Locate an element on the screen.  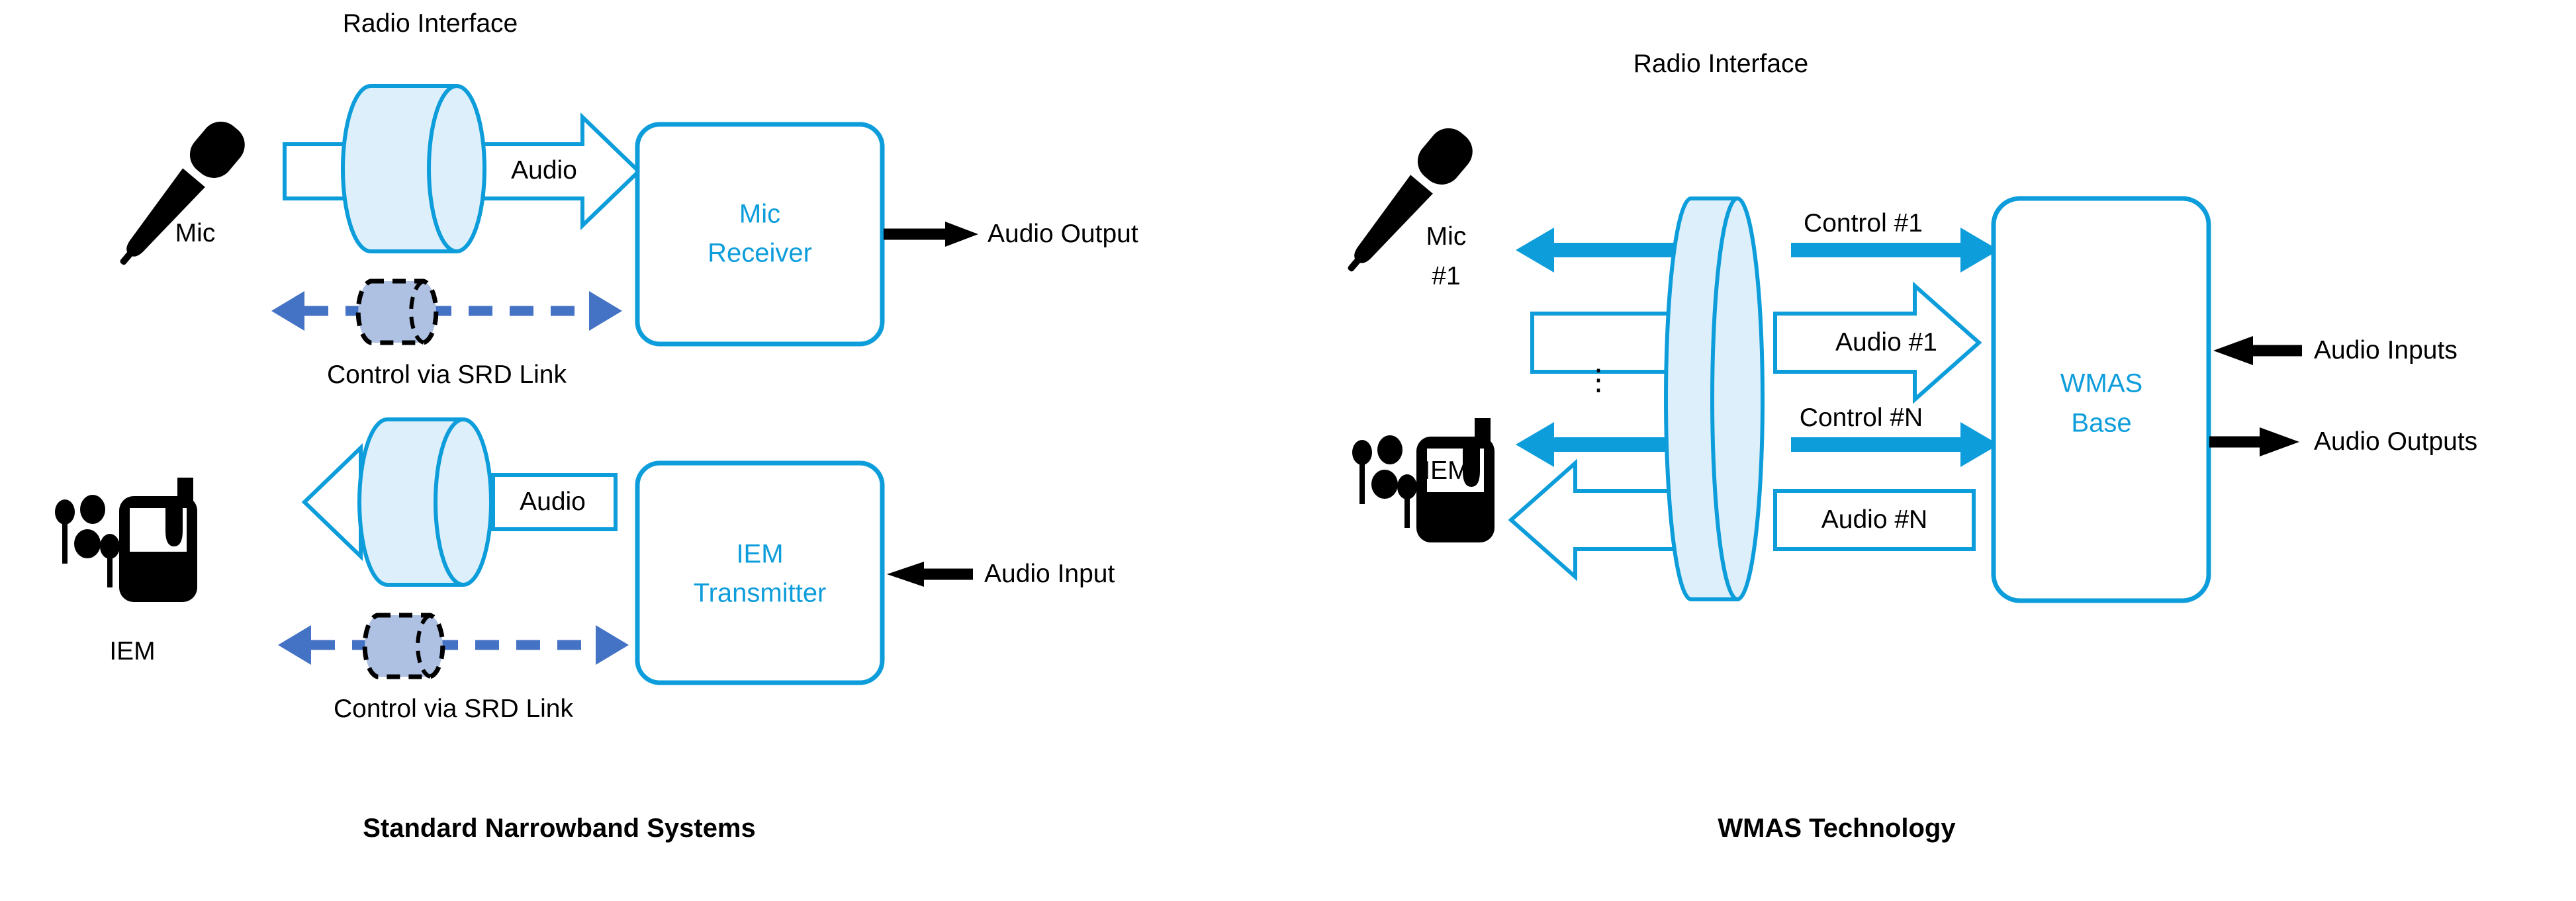
mic-device-label: Mic is located at coordinates (195, 233).